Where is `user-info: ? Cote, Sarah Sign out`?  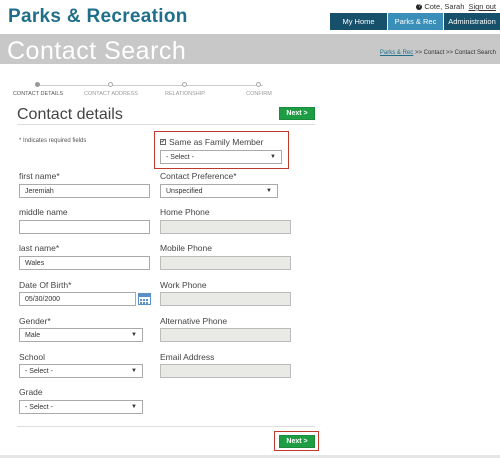 user-info: ? Cote, Sarah Sign out is located at coordinates (456, 6).